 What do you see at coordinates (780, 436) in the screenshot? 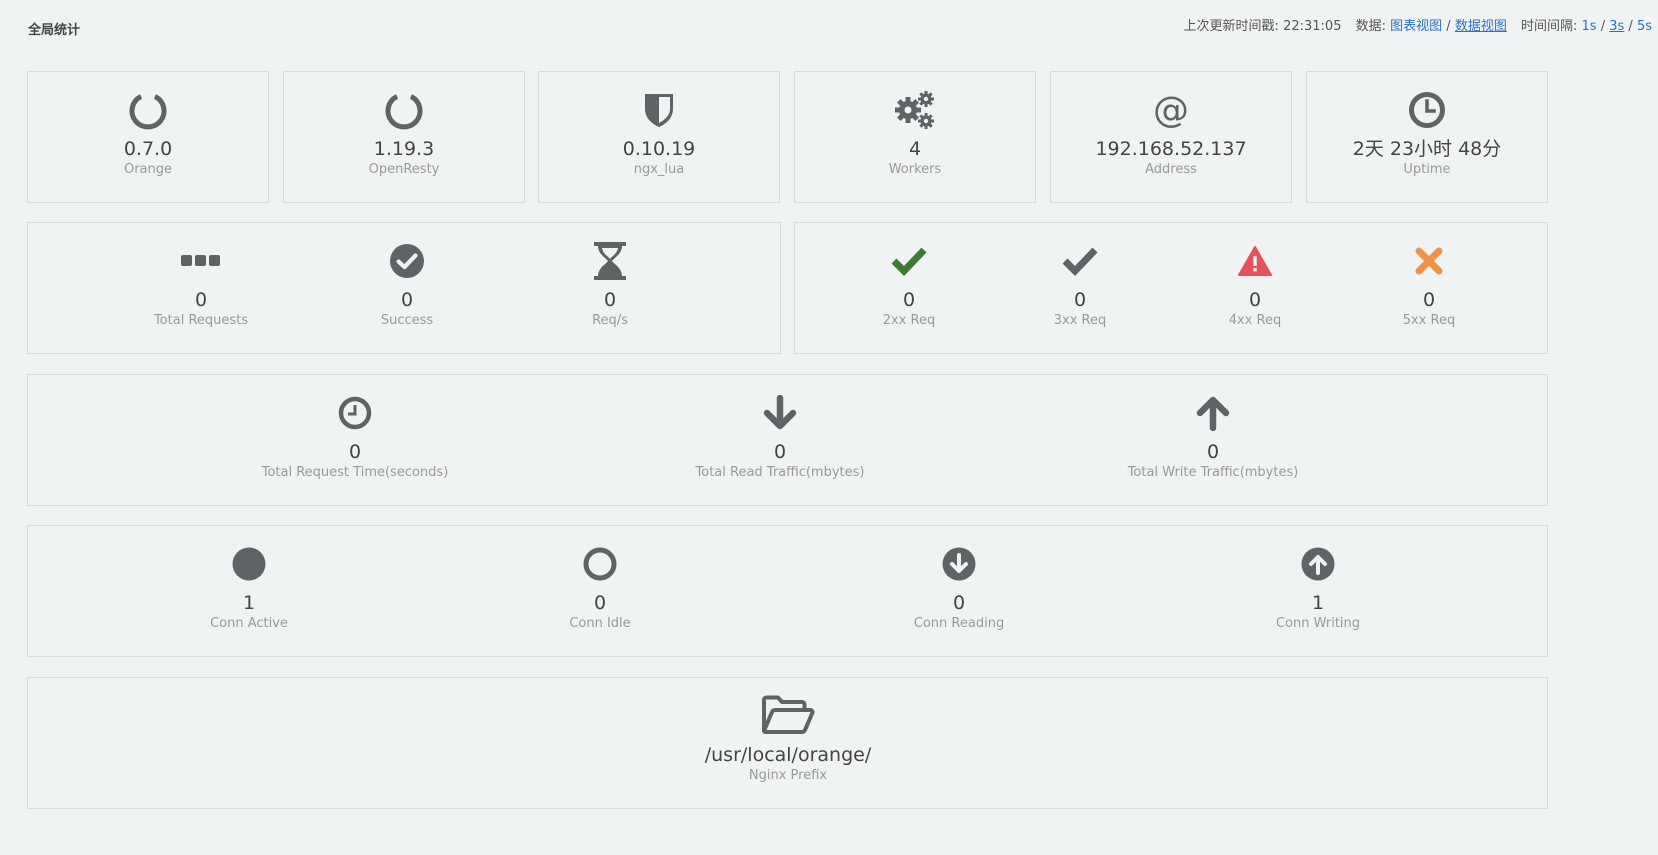
I see `read-traffic-stat: 0 Total Read Traffic(mbytes)` at bounding box center [780, 436].